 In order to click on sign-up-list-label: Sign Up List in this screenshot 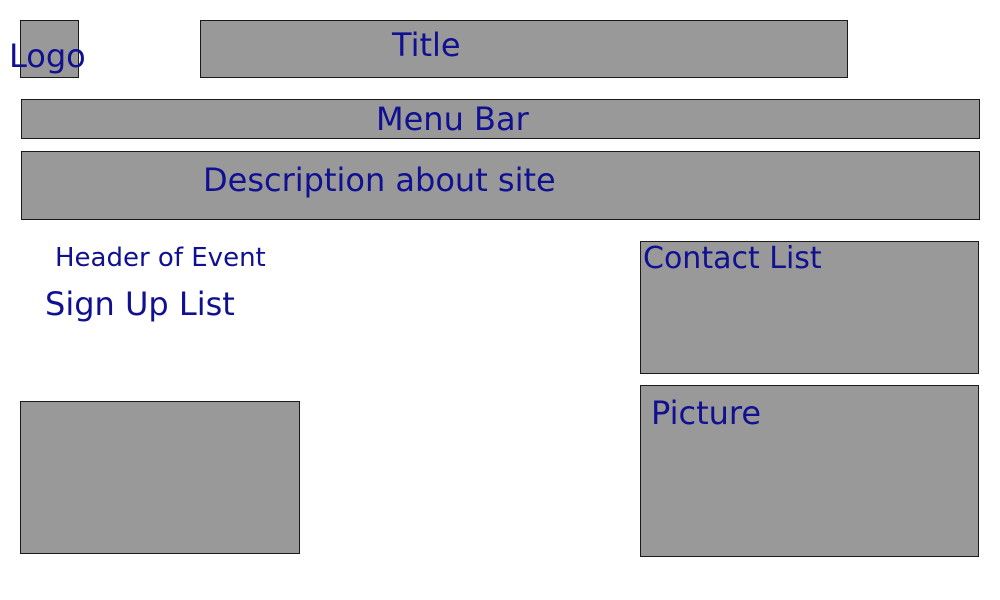, I will do `click(140, 304)`.